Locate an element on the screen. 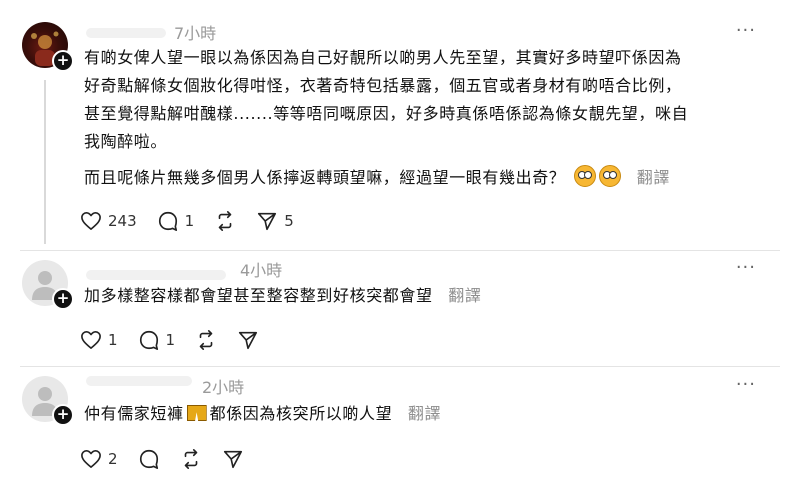 The image size is (800, 504). comment-button is located at coordinates (149, 459).